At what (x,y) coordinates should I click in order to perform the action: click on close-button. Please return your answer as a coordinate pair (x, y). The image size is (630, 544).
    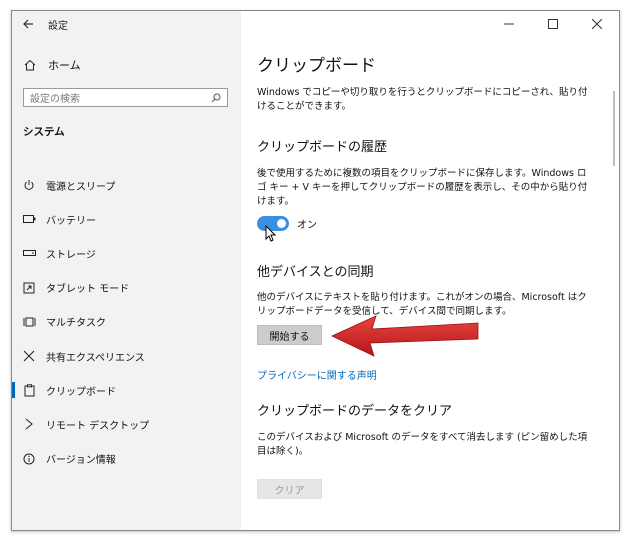
    Looking at the image, I should click on (597, 24).